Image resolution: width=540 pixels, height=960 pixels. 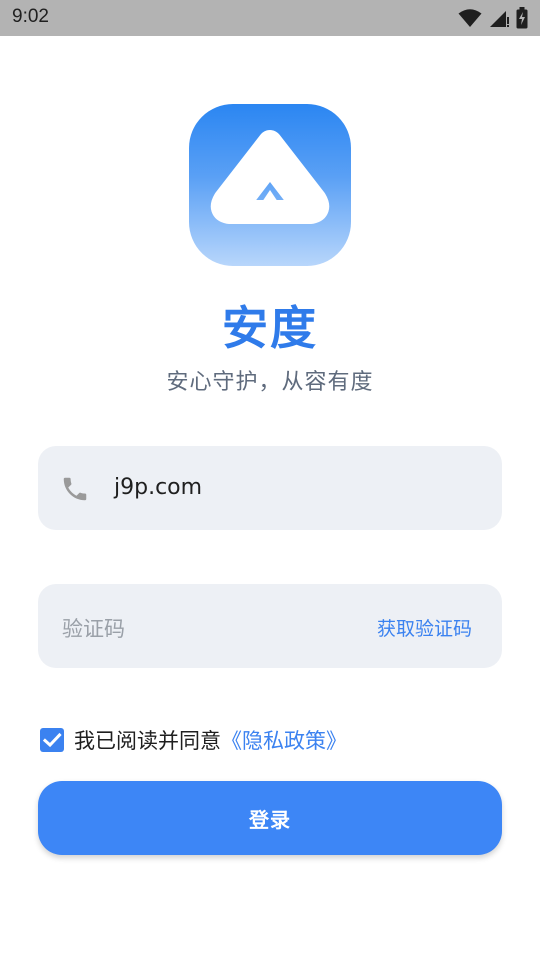 I want to click on get-code-button: 获取验证码, so click(x=424, y=627).